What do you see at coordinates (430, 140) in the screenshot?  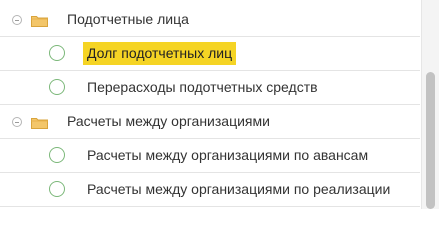 I see `scrollbar-thumb` at bounding box center [430, 140].